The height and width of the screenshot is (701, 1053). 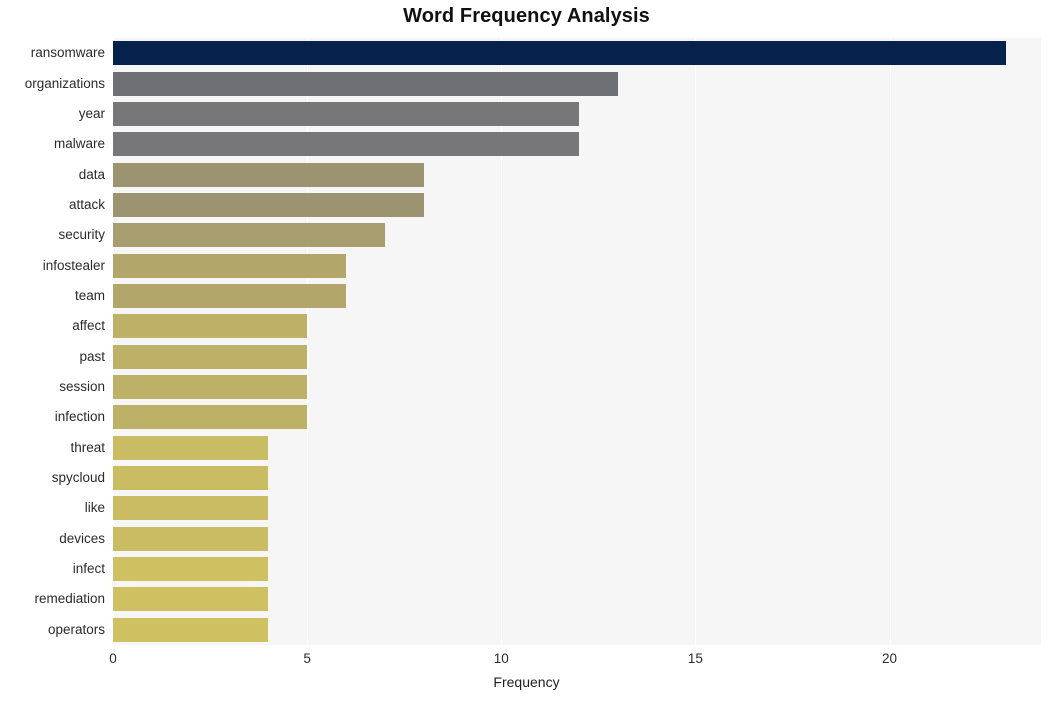 I want to click on x-axis-tick-labels: 0 5 10 15 20, so click(x=526, y=660).